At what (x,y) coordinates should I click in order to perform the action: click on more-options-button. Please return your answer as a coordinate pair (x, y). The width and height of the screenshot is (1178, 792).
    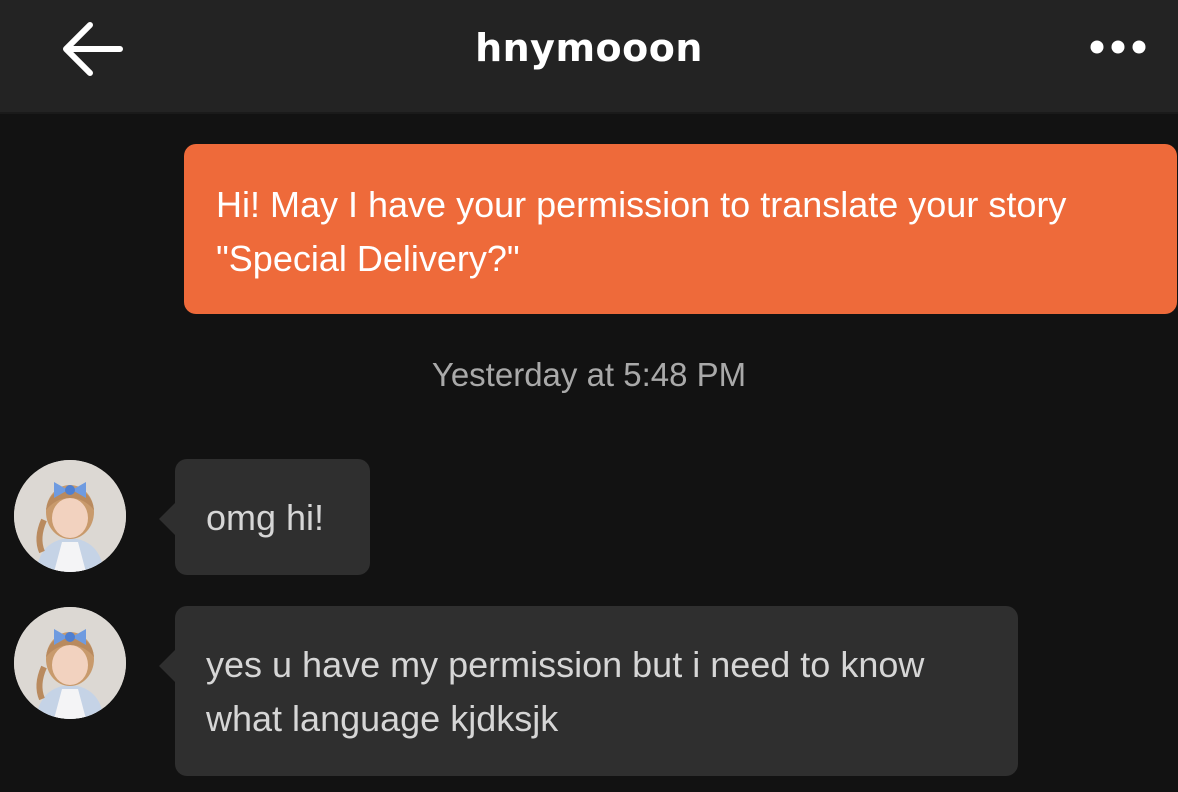
    Looking at the image, I should click on (1118, 47).